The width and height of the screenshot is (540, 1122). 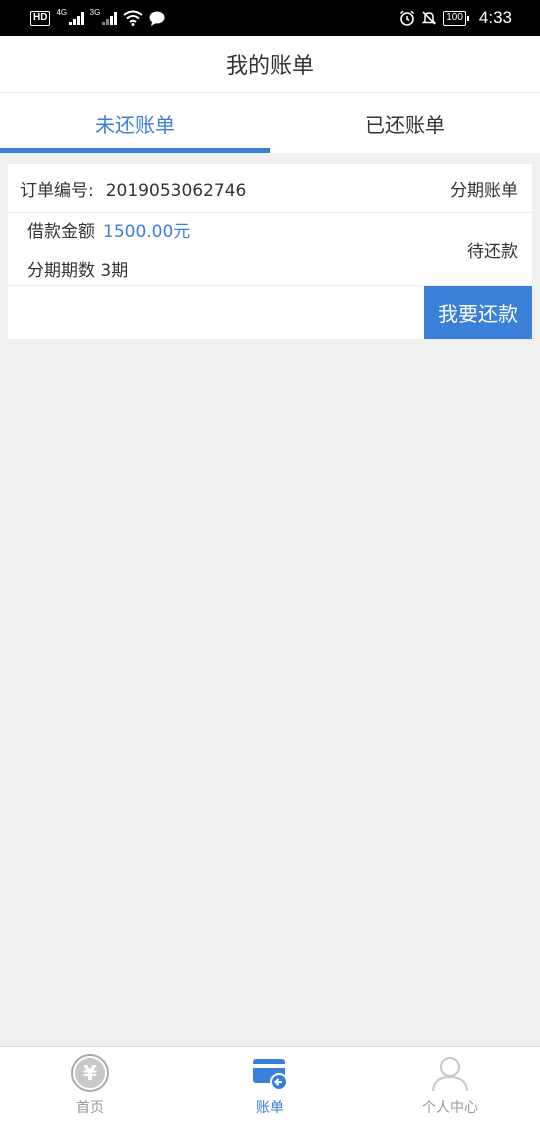 I want to click on network-3g-label: 3G, so click(x=95, y=12).